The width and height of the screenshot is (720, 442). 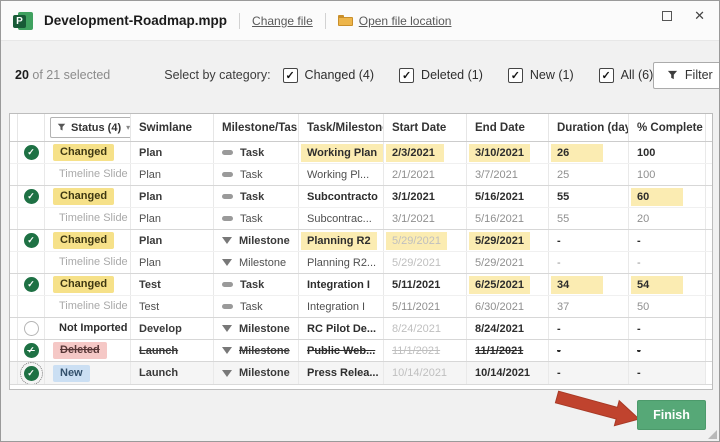 I want to click on change-file-link: Change file, so click(x=282, y=21).